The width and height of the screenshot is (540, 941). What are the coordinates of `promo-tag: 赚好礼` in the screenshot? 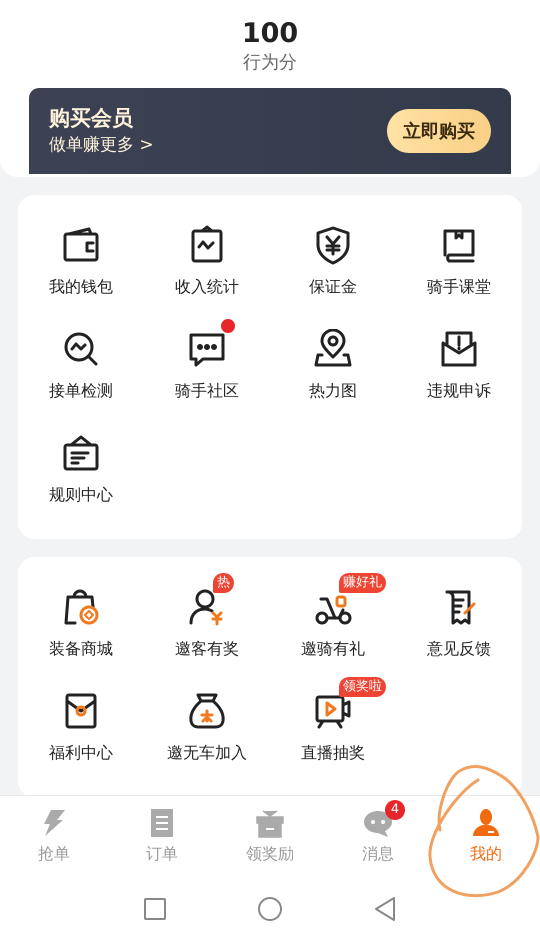 It's located at (362, 583).